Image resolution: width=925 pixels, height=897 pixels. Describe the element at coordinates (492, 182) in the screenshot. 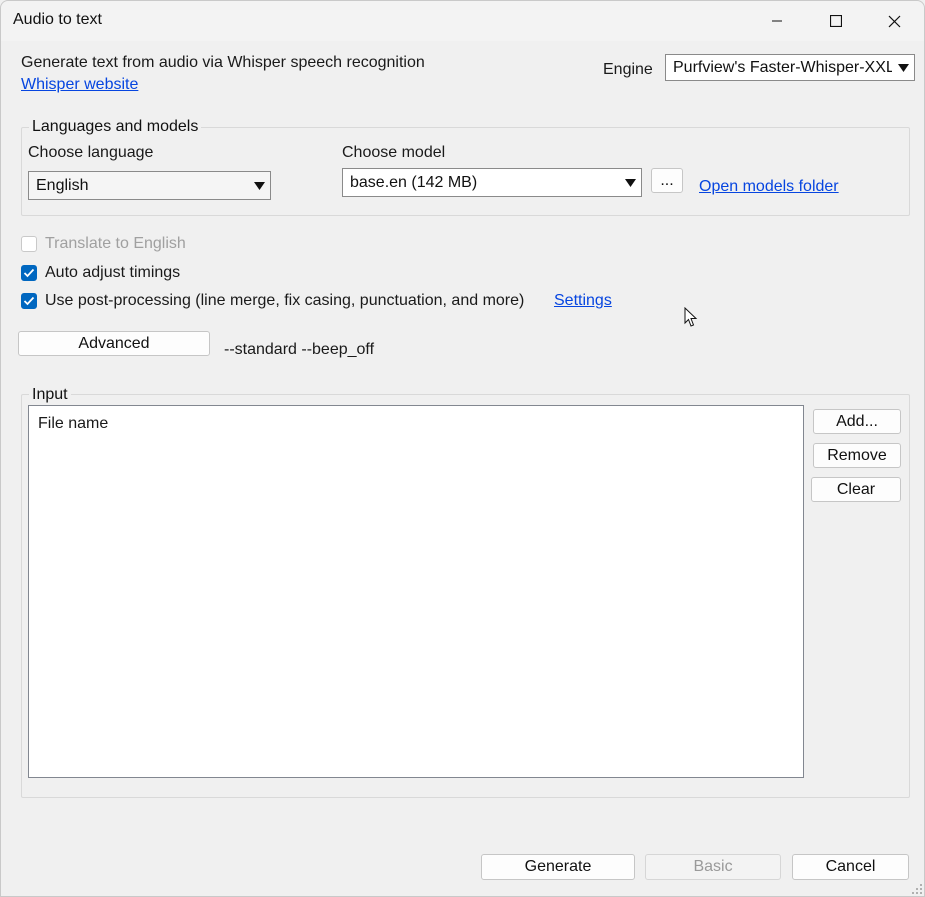

I see `model-select: base.en (142 MB)` at that location.